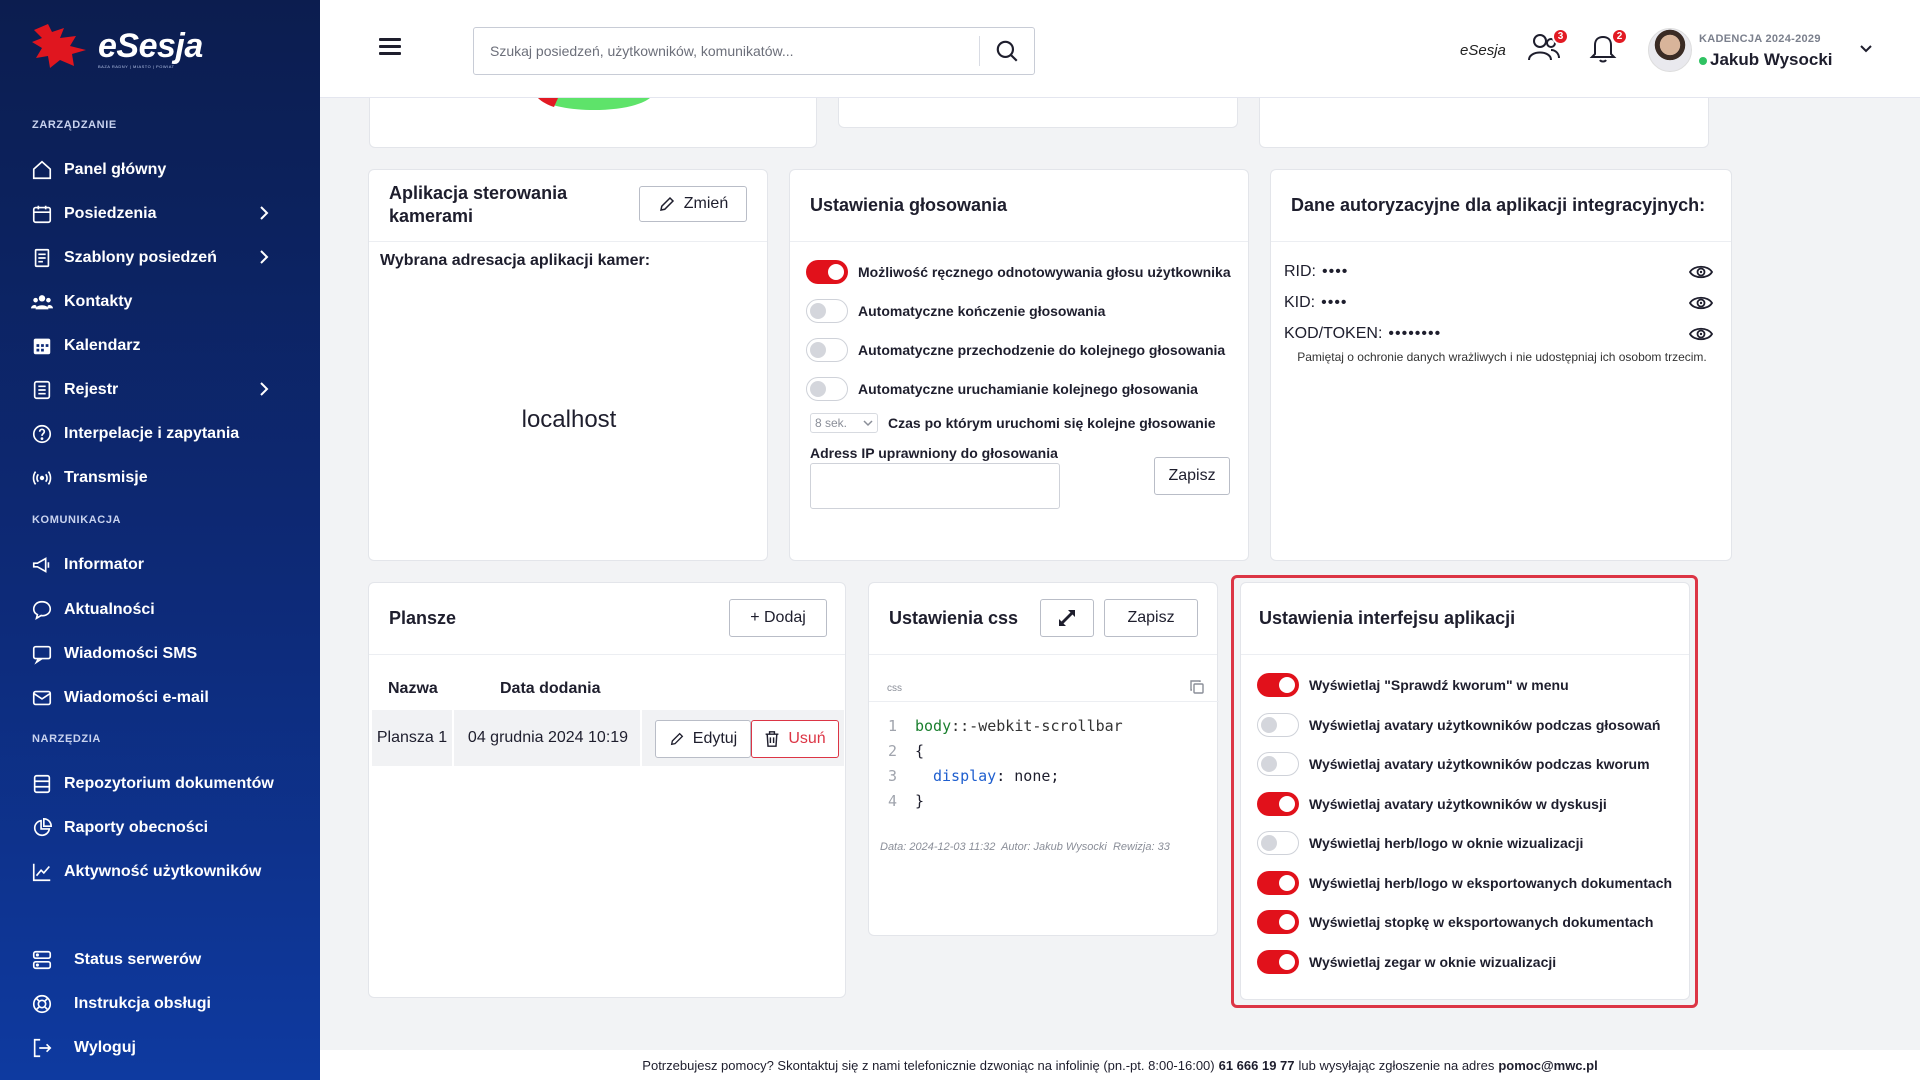 Image resolution: width=1920 pixels, height=1080 pixels. What do you see at coordinates (106, 477) in the screenshot?
I see `sidebar-item-label: Transmisje` at bounding box center [106, 477].